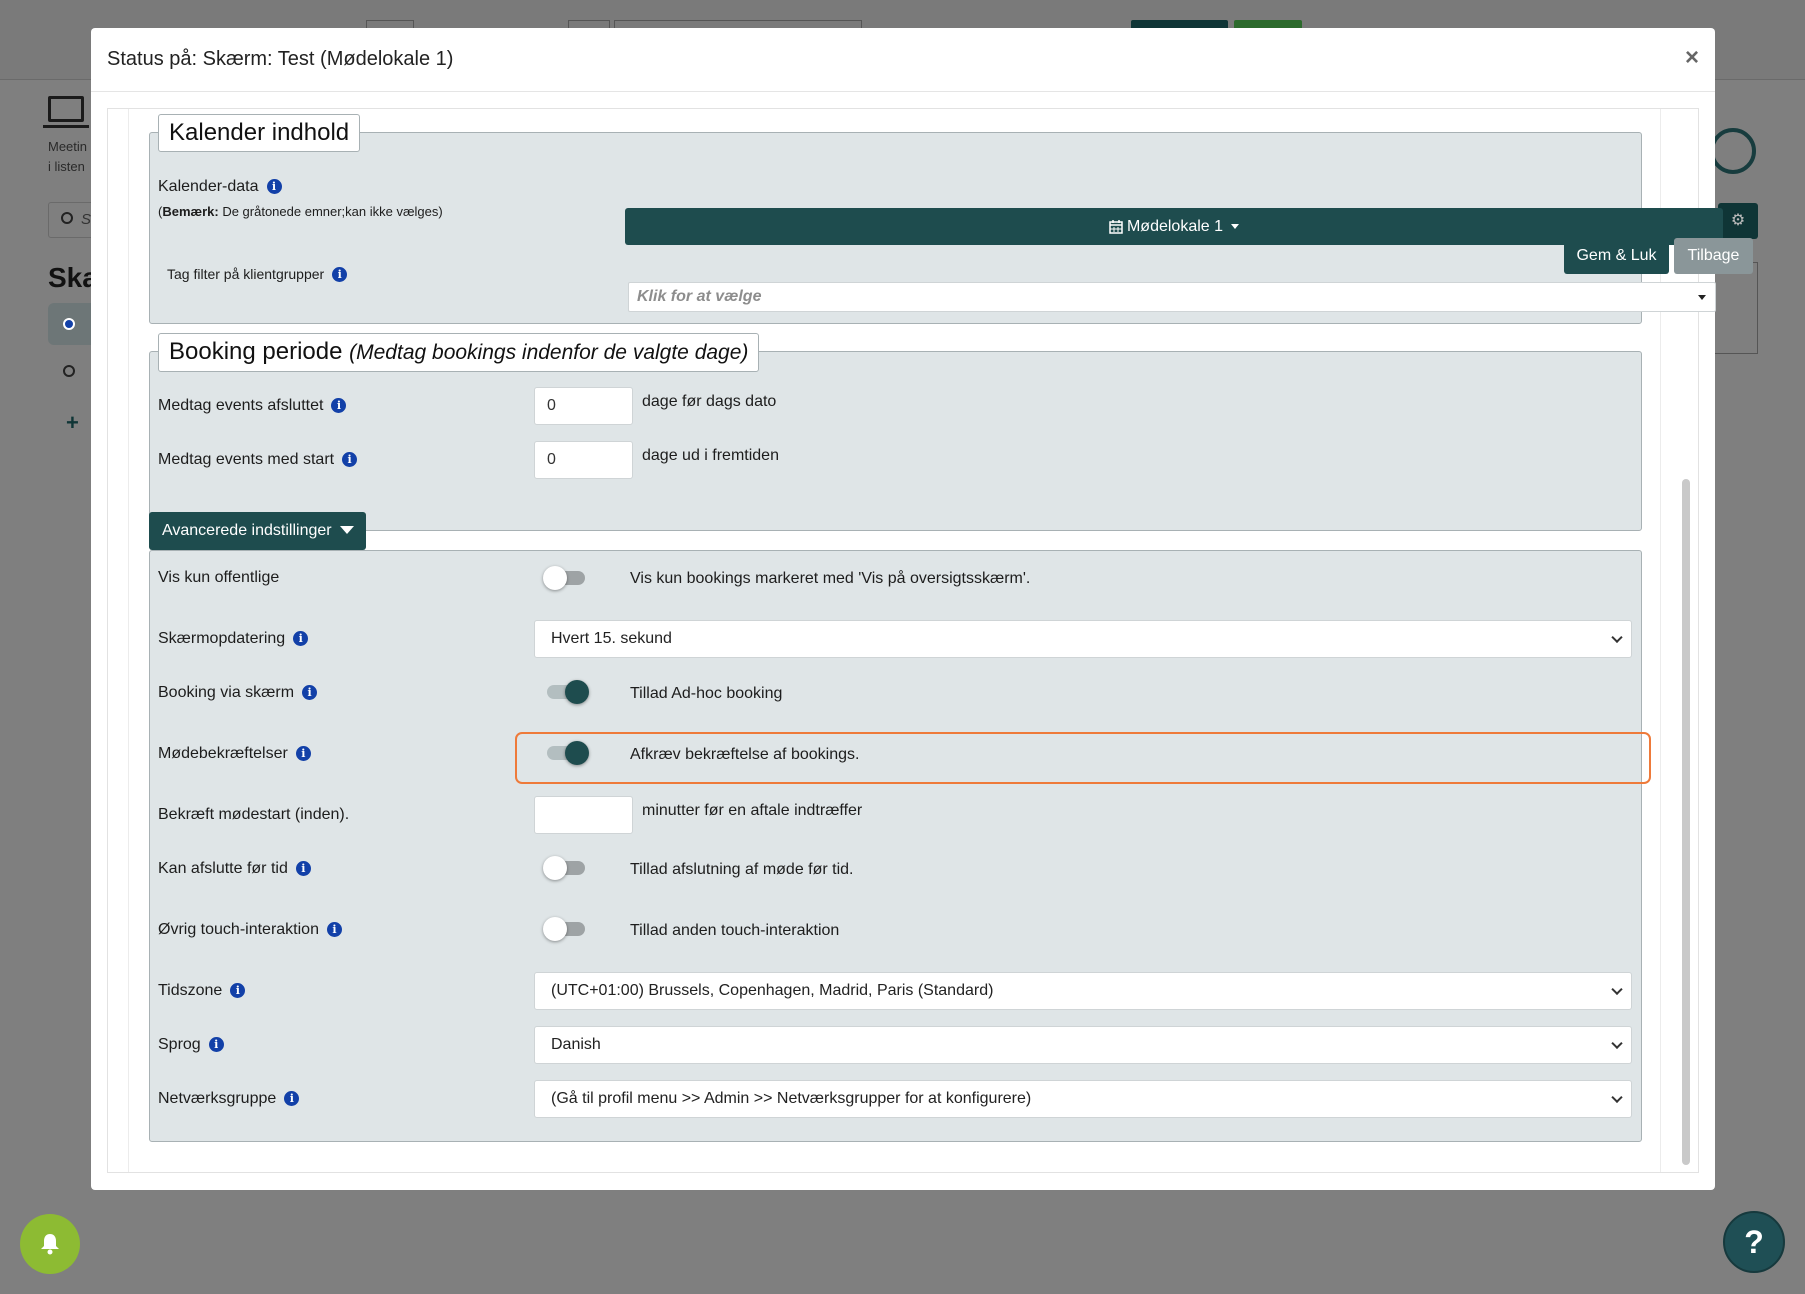 The image size is (1805, 1294). I want to click on tag-filter-placeholder: Klik for at vælge, so click(699, 296).